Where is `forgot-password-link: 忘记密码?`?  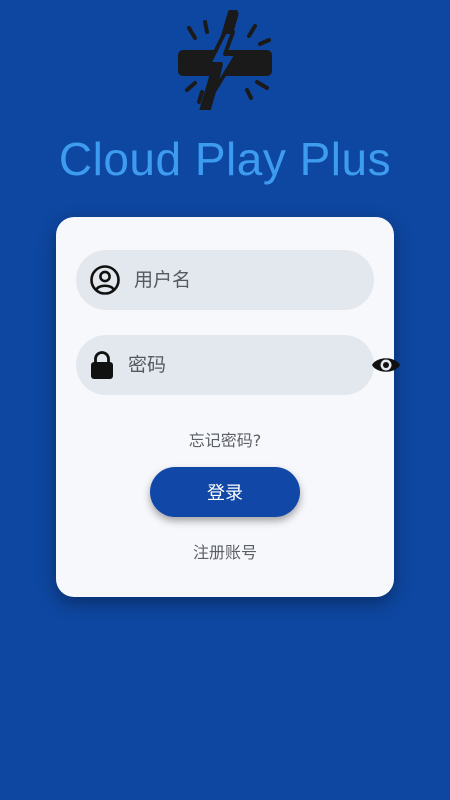 forgot-password-link: 忘记密码? is located at coordinates (225, 439).